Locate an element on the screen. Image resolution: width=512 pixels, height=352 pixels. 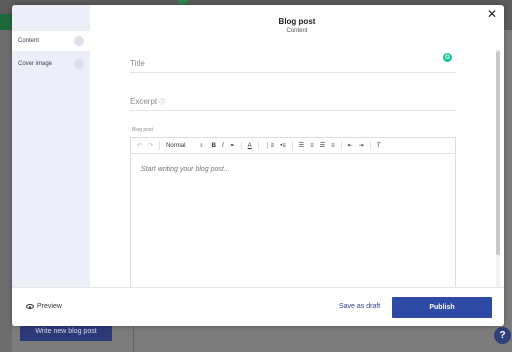
select-arrows-icon: ⇕ is located at coordinates (201, 145).